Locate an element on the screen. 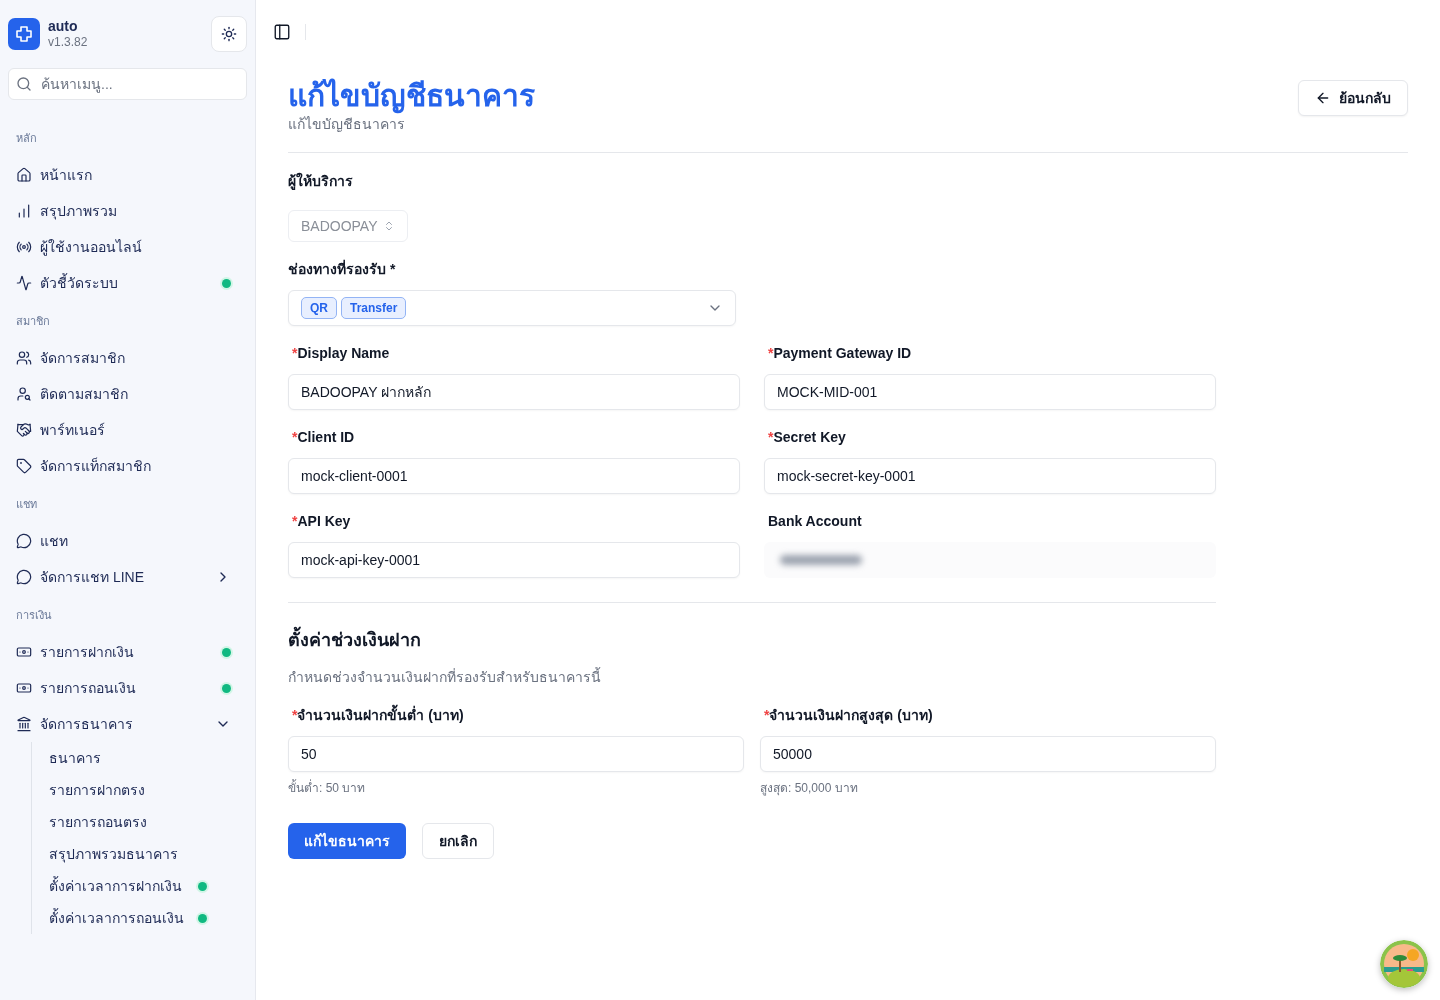 The width and height of the screenshot is (1440, 1000). input-field: 50000 is located at coordinates (988, 754).